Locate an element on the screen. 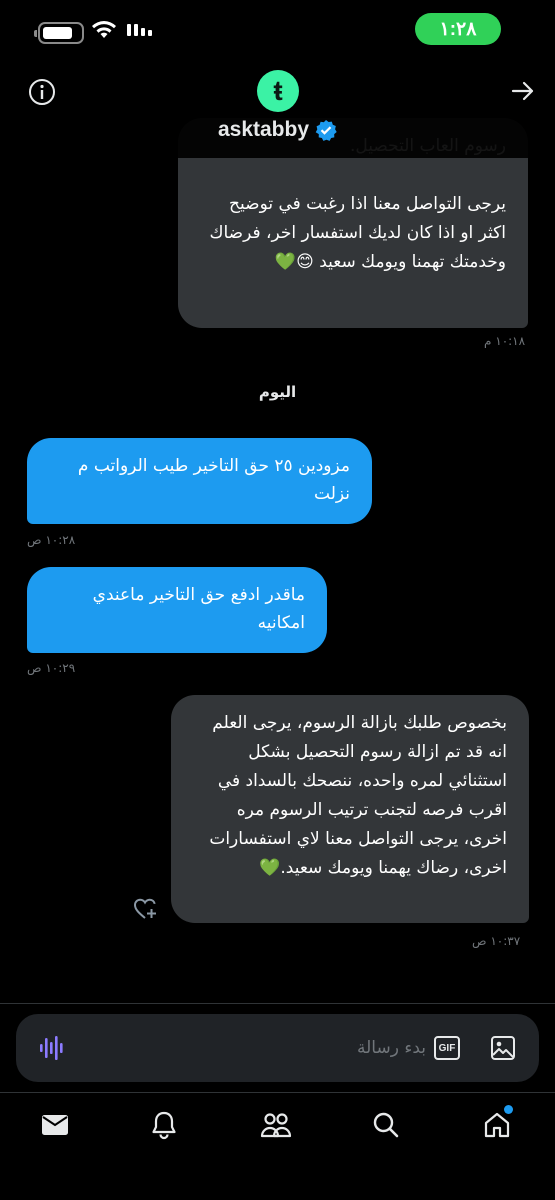  nav-search is located at coordinates (386, 1125).